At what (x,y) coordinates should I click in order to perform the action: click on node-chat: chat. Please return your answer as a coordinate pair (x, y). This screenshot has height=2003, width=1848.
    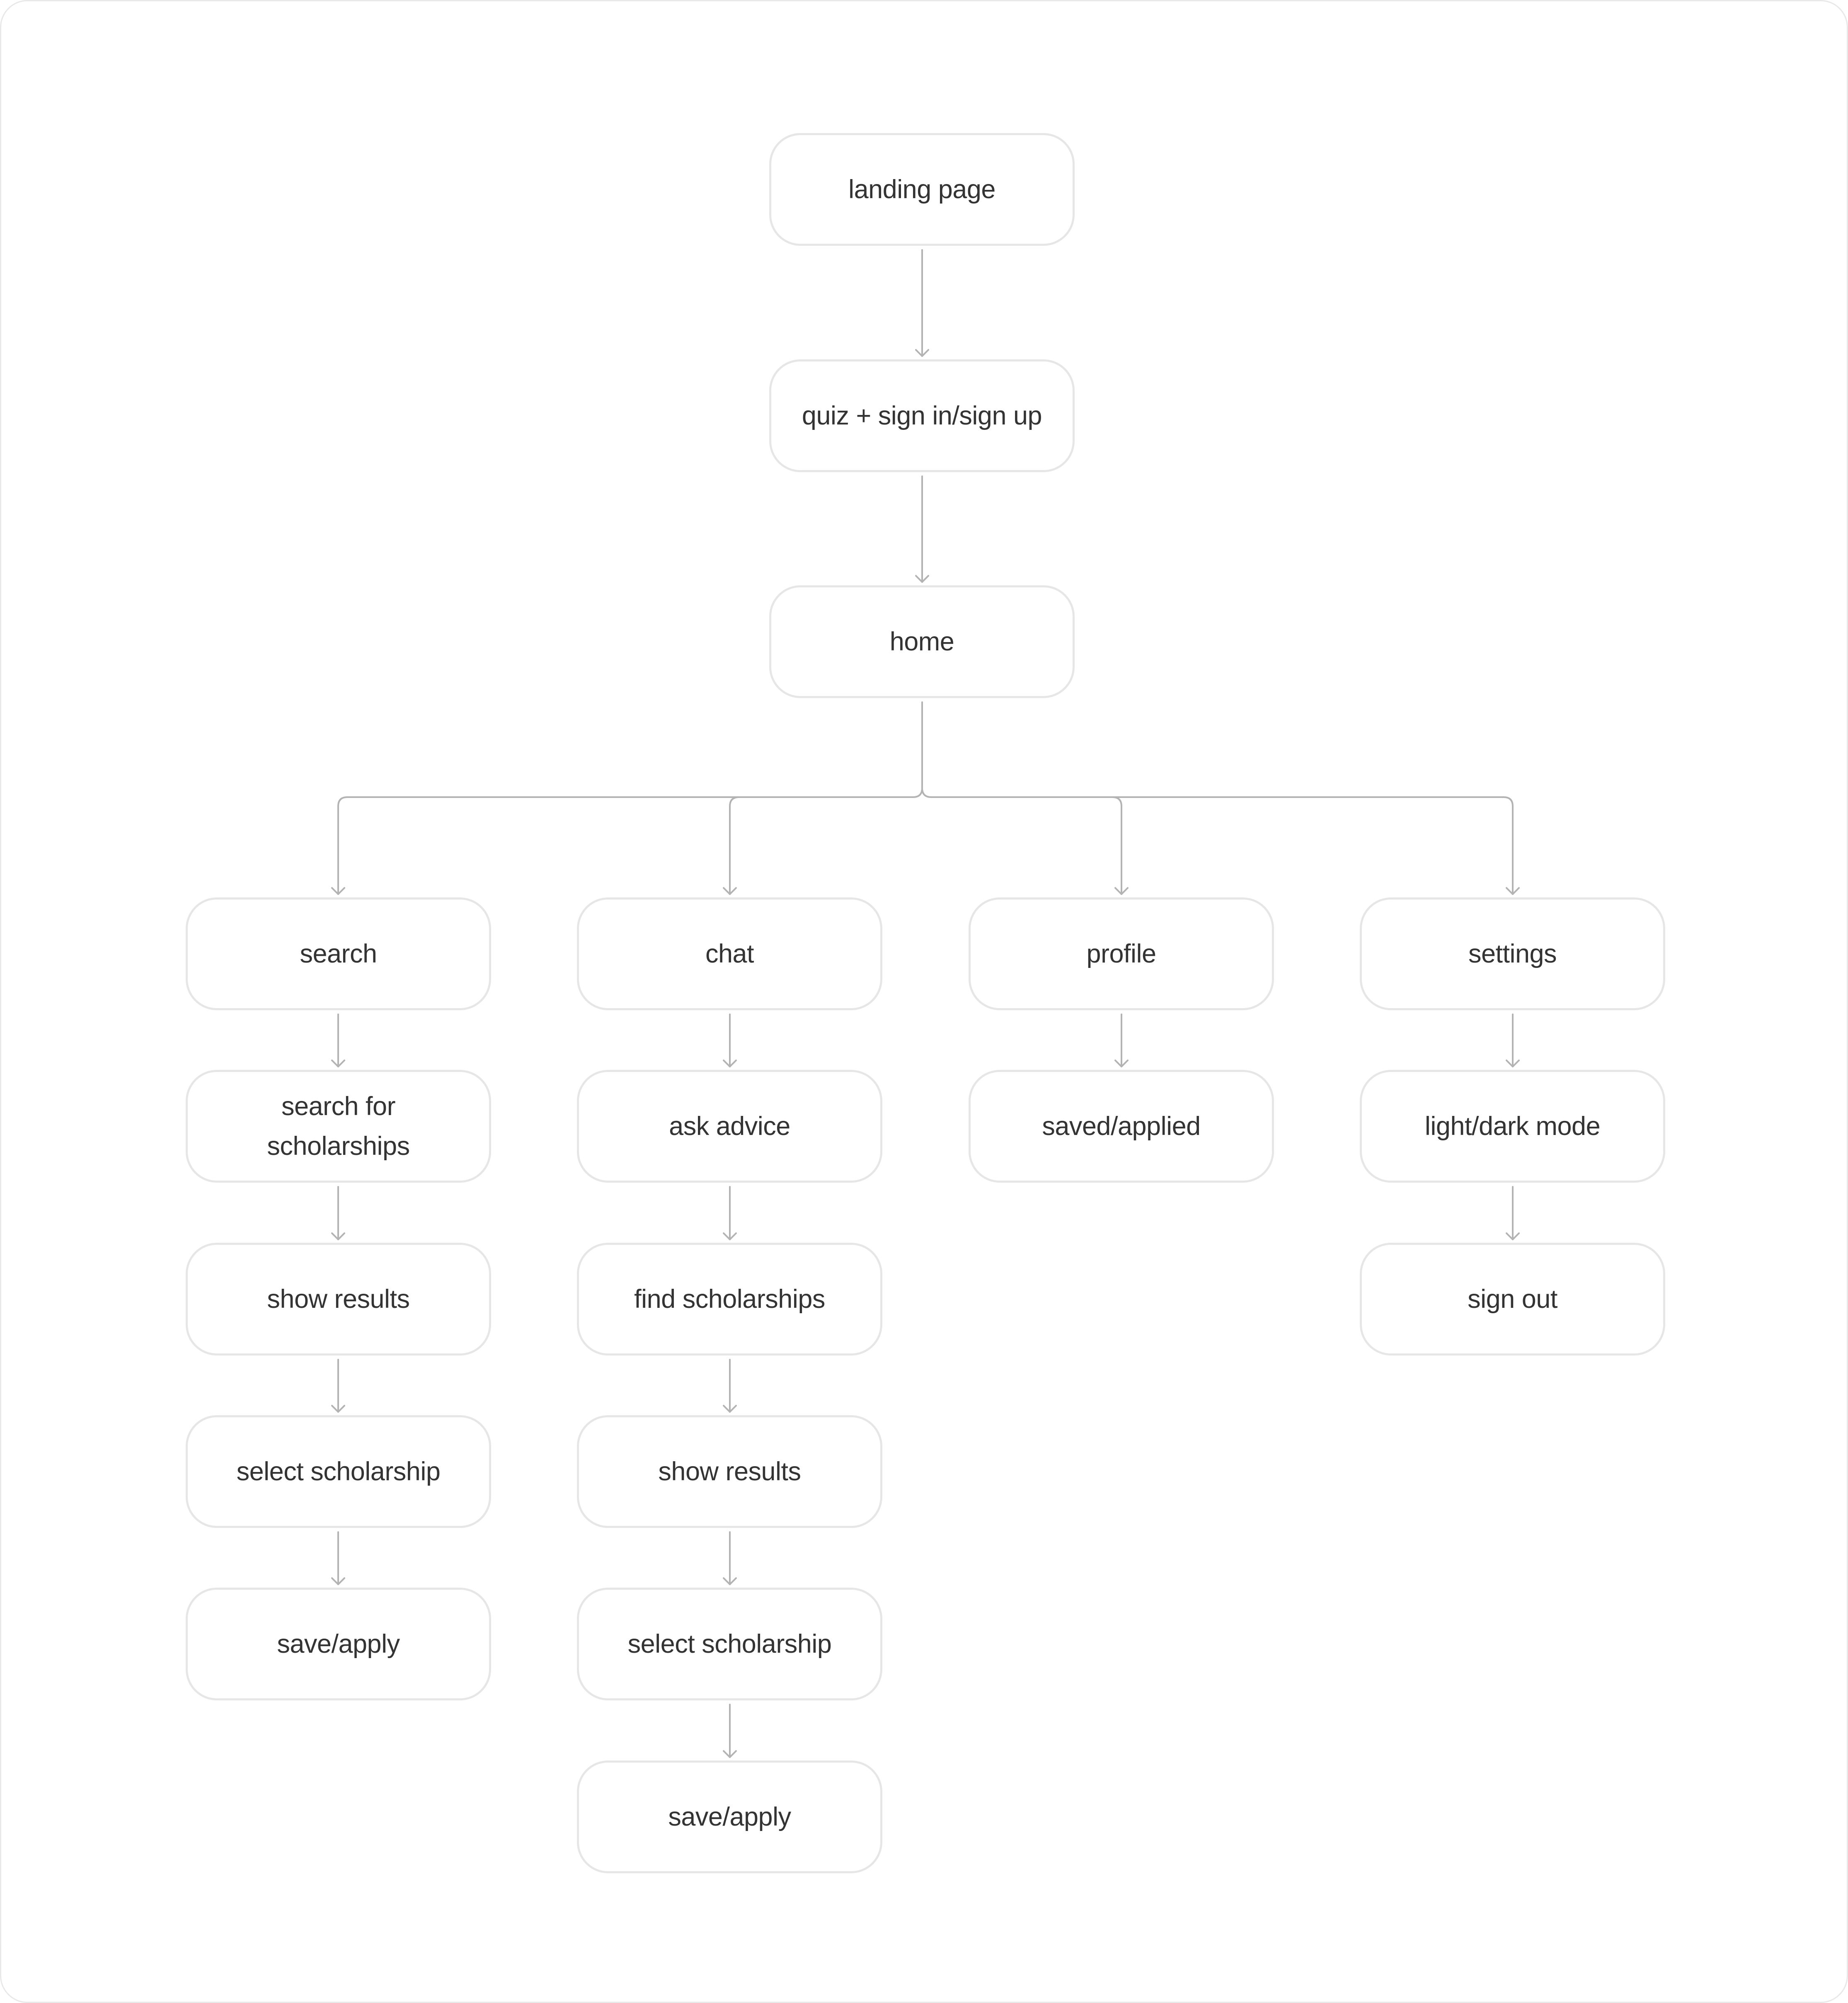
    Looking at the image, I should click on (730, 954).